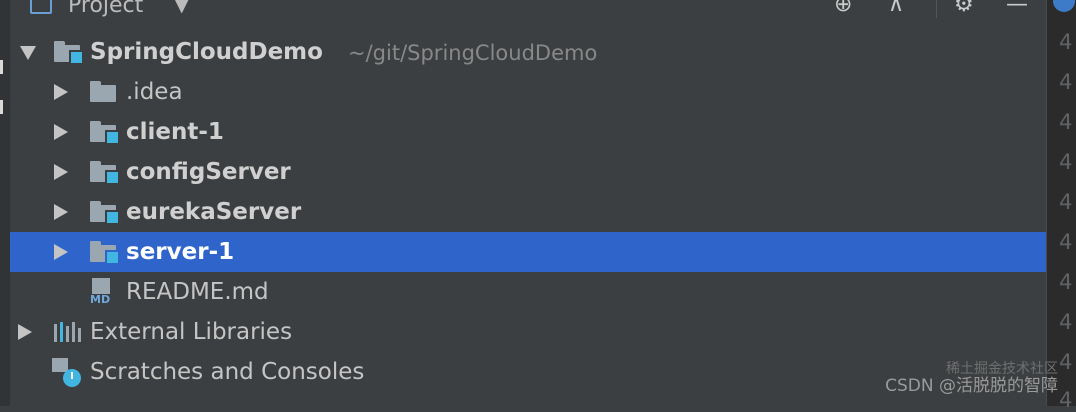 The height and width of the screenshot is (412, 1076). Describe the element at coordinates (175, 132) in the screenshot. I see `tree-item-label: client-1` at that location.